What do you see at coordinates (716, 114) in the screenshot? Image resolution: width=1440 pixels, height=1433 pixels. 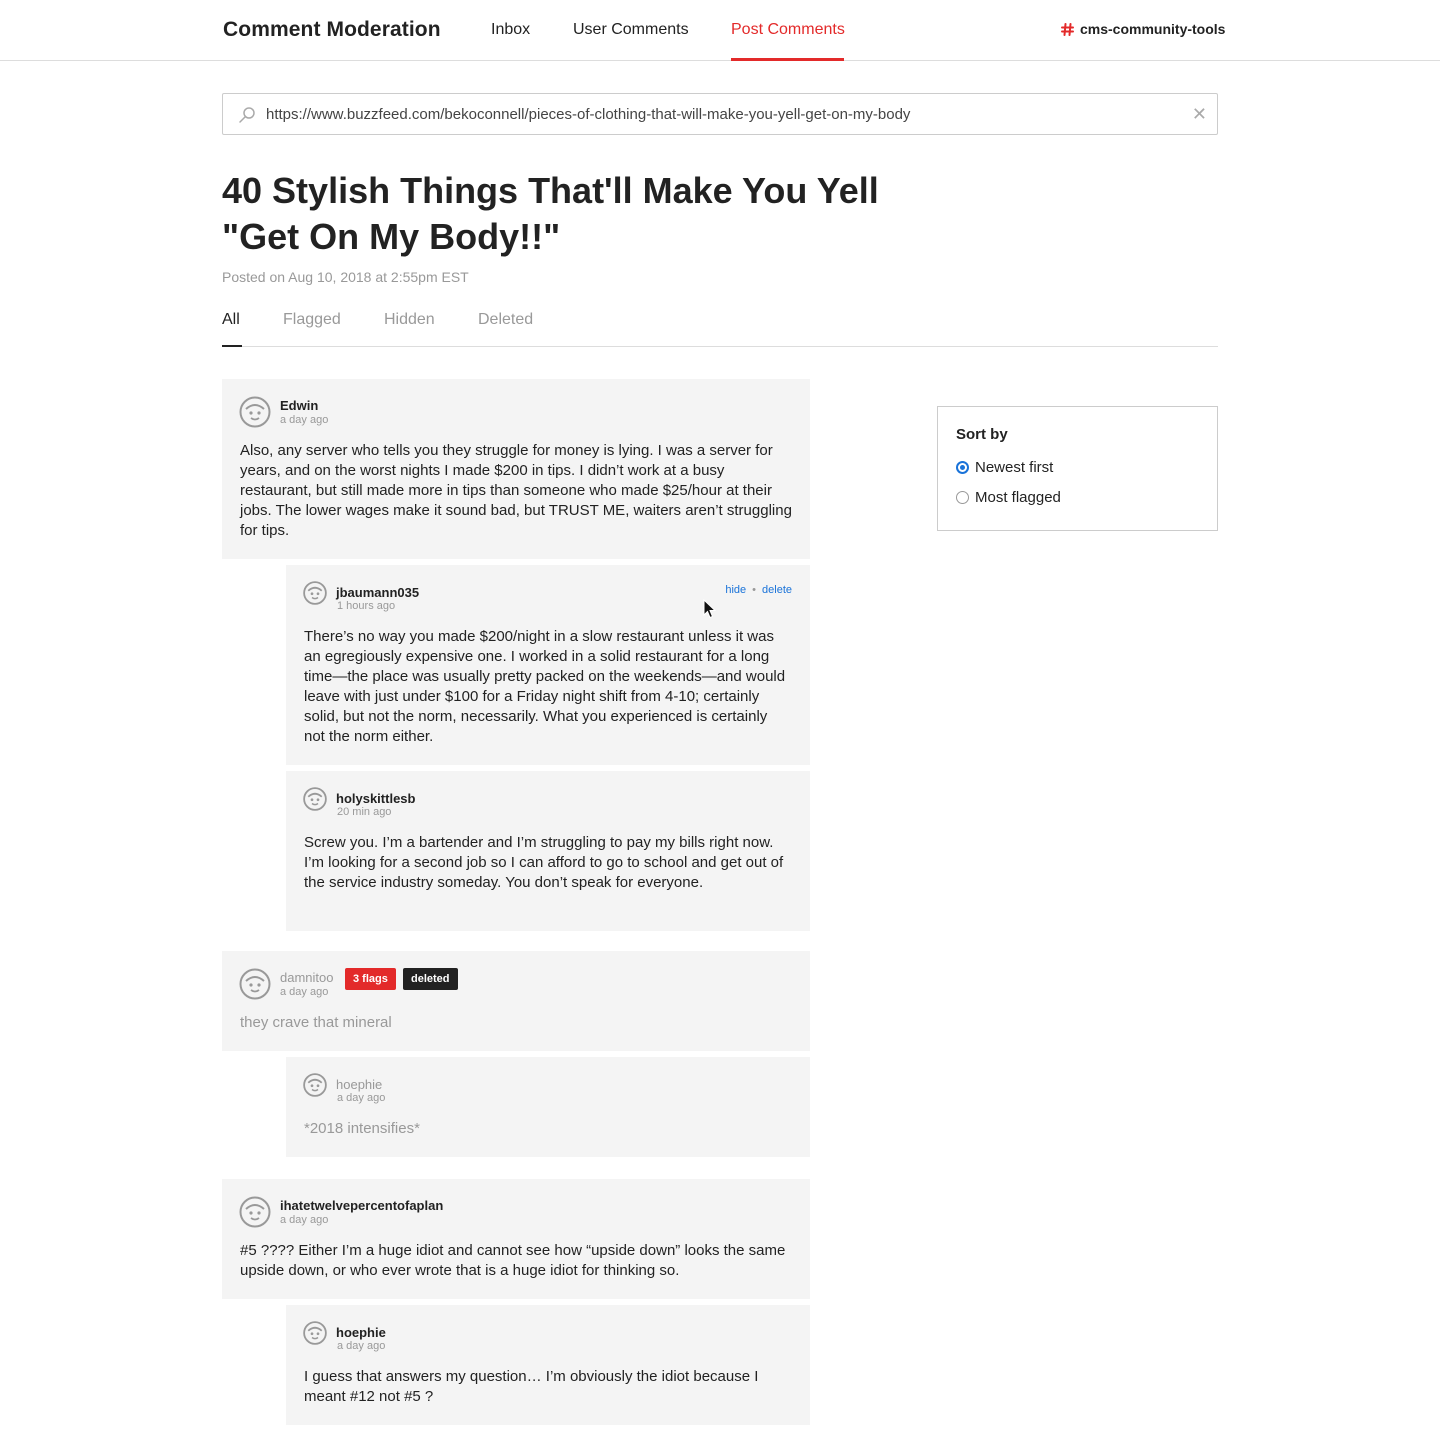 I see `search-input` at bounding box center [716, 114].